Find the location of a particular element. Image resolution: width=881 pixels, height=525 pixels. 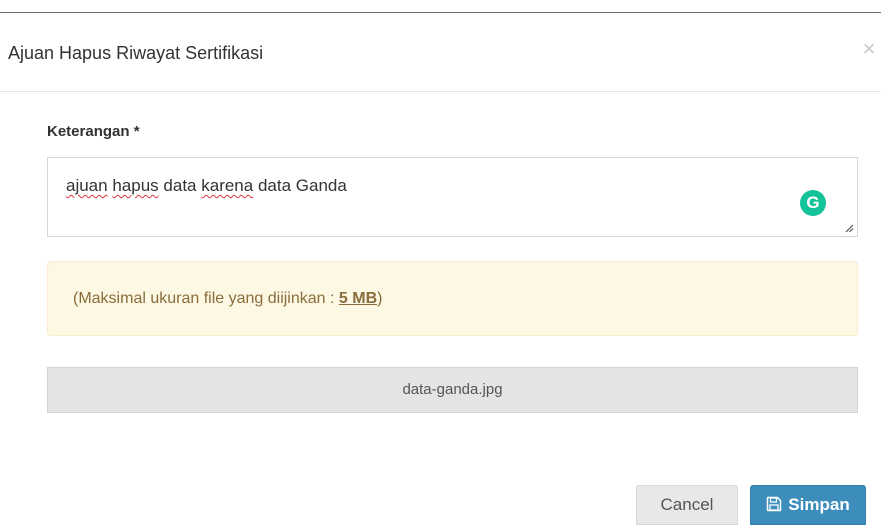

spellcheck-word: ajuan is located at coordinates (87, 185).